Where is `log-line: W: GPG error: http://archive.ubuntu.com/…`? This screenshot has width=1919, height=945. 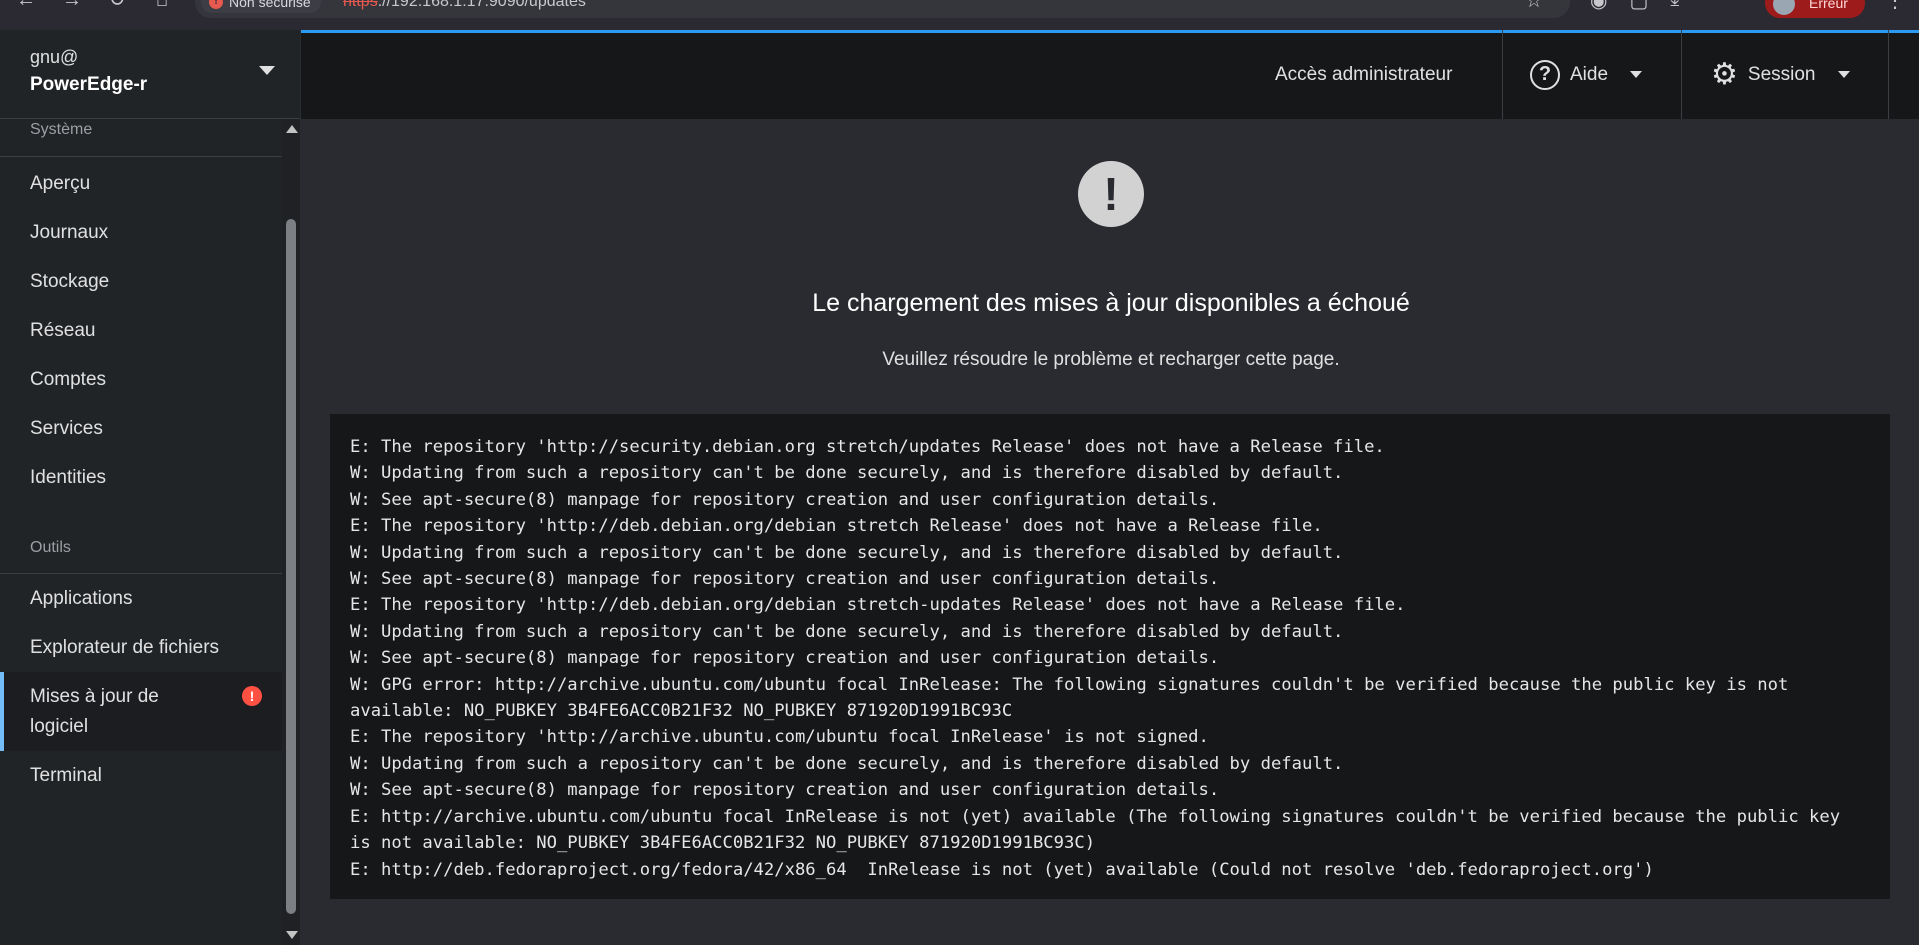
log-line: W: GPG error: http://archive.ubuntu.com/… is located at coordinates (1074, 698).